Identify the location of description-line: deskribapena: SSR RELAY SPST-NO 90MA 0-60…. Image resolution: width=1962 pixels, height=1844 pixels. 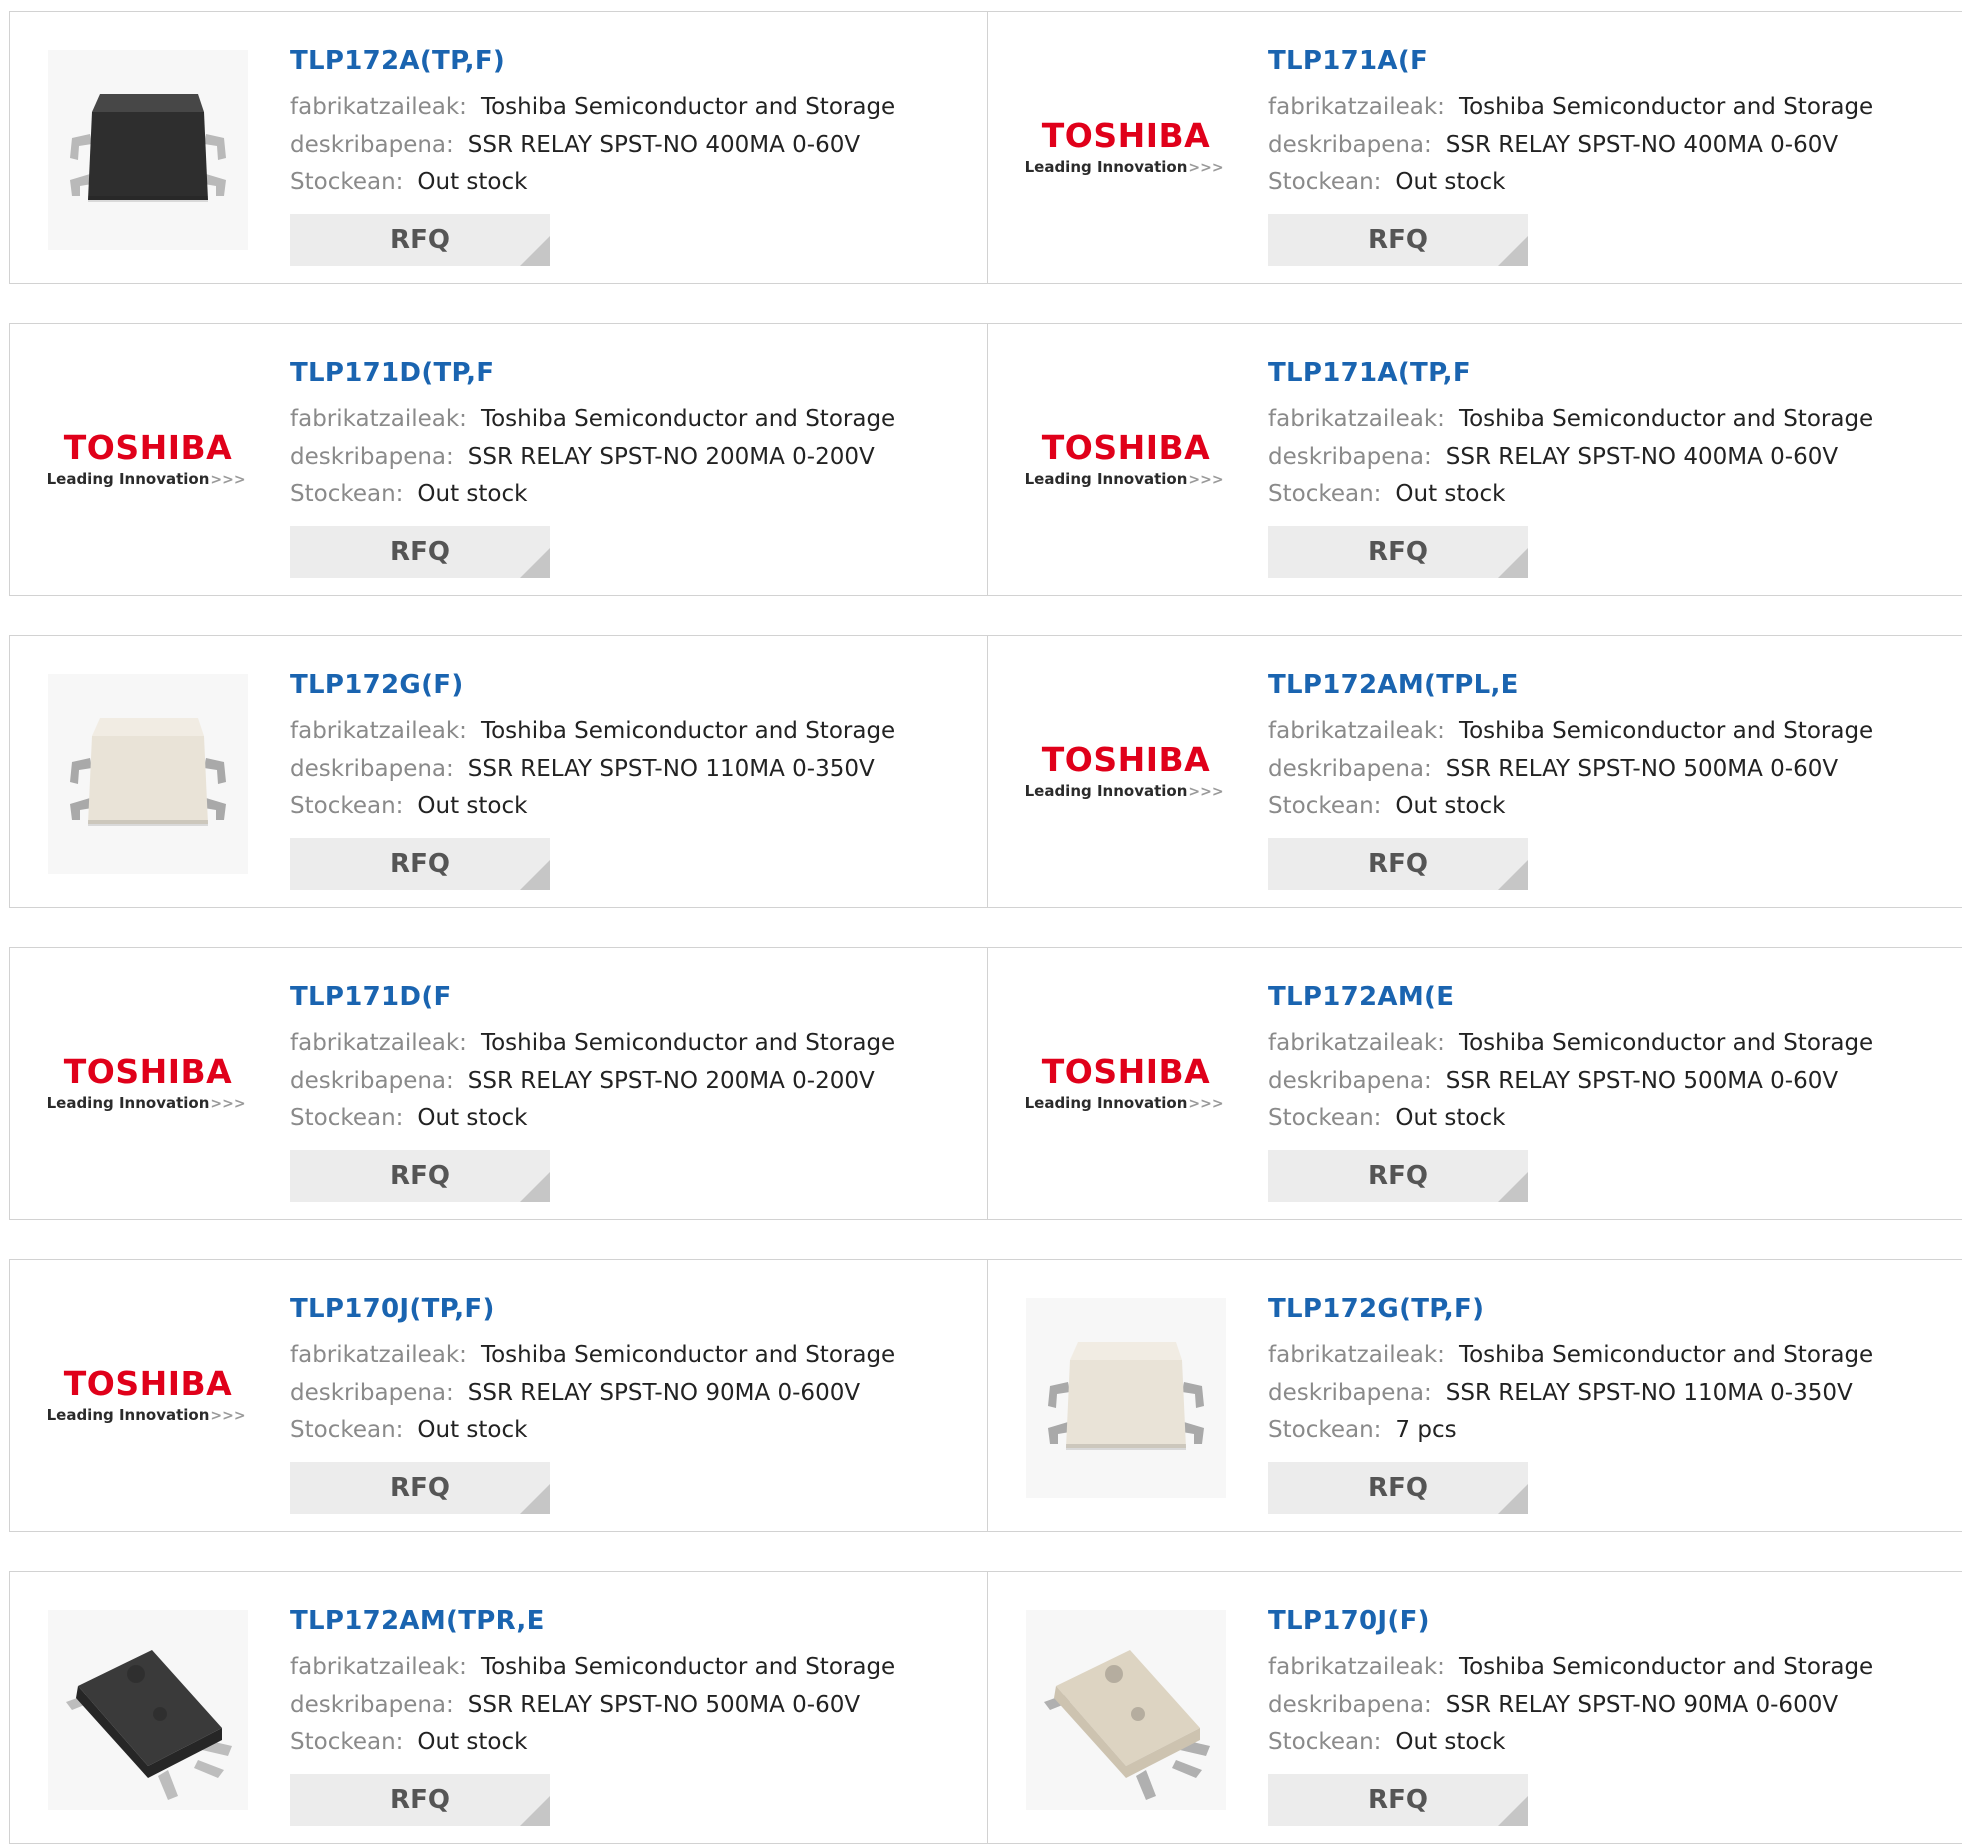
(575, 1393).